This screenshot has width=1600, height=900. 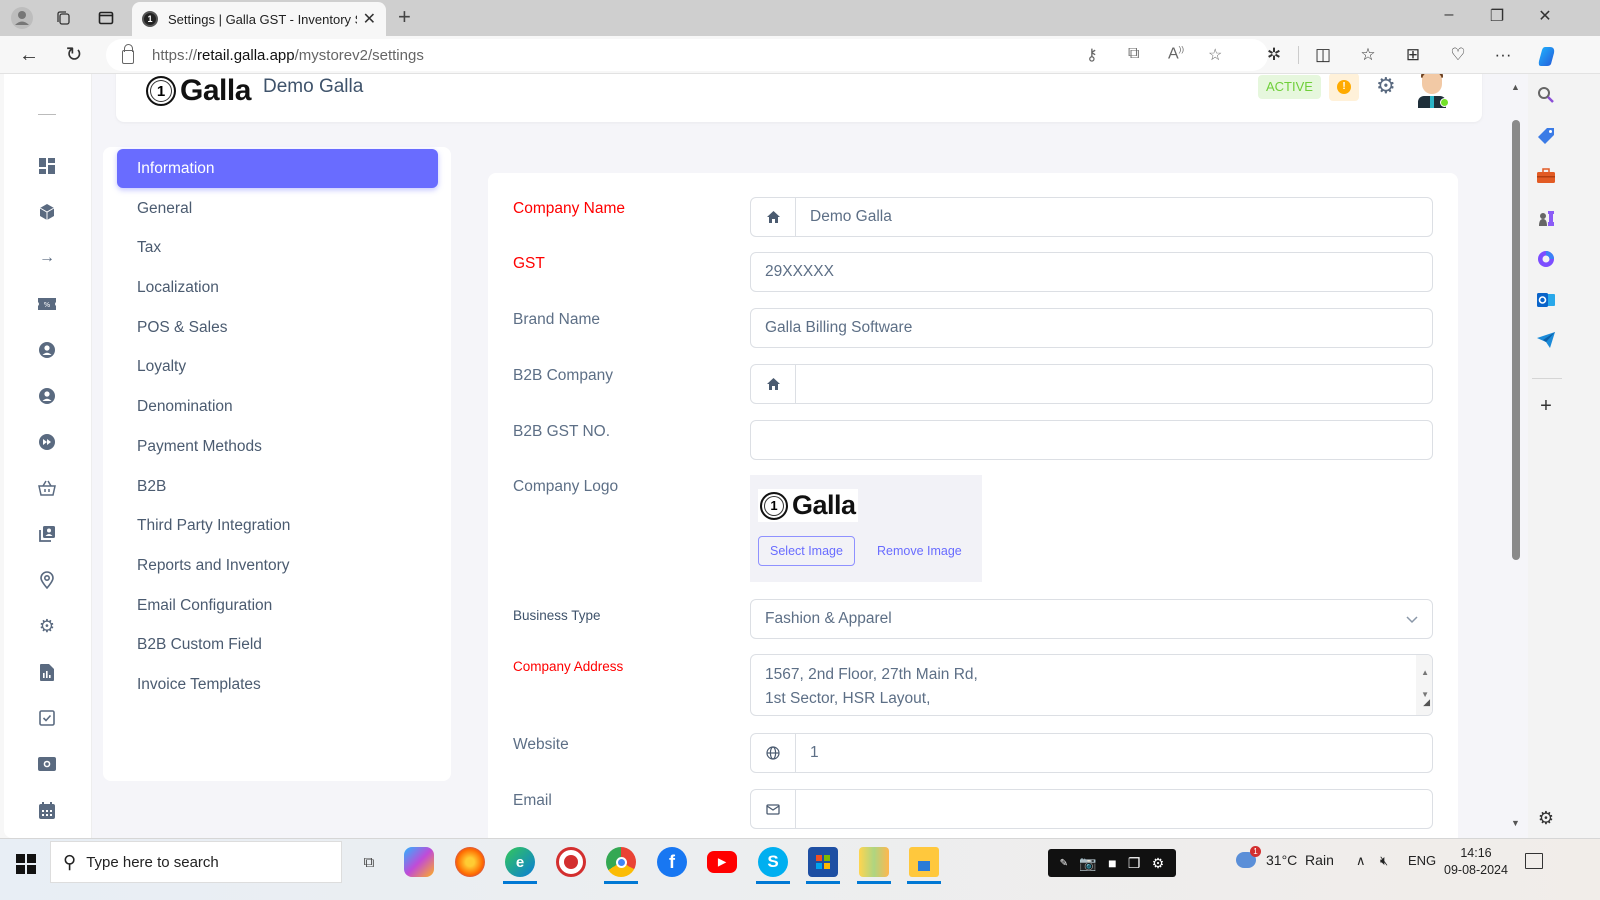 What do you see at coordinates (1092, 55) in the screenshot?
I see `key-icon: ⚷` at bounding box center [1092, 55].